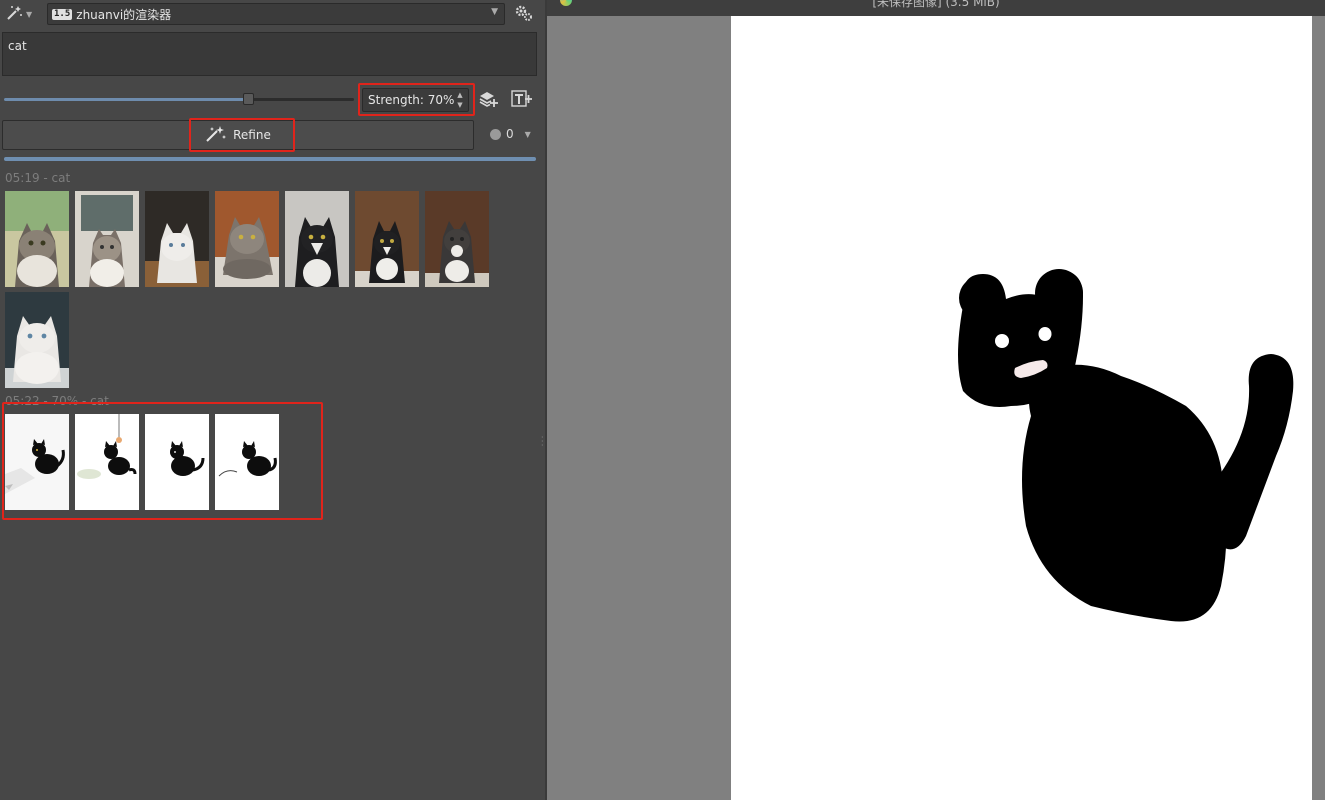 This screenshot has width=1325, height=800. I want to click on document-titlebar: [未保存图像] (3.5 MiB), so click(936, 8).